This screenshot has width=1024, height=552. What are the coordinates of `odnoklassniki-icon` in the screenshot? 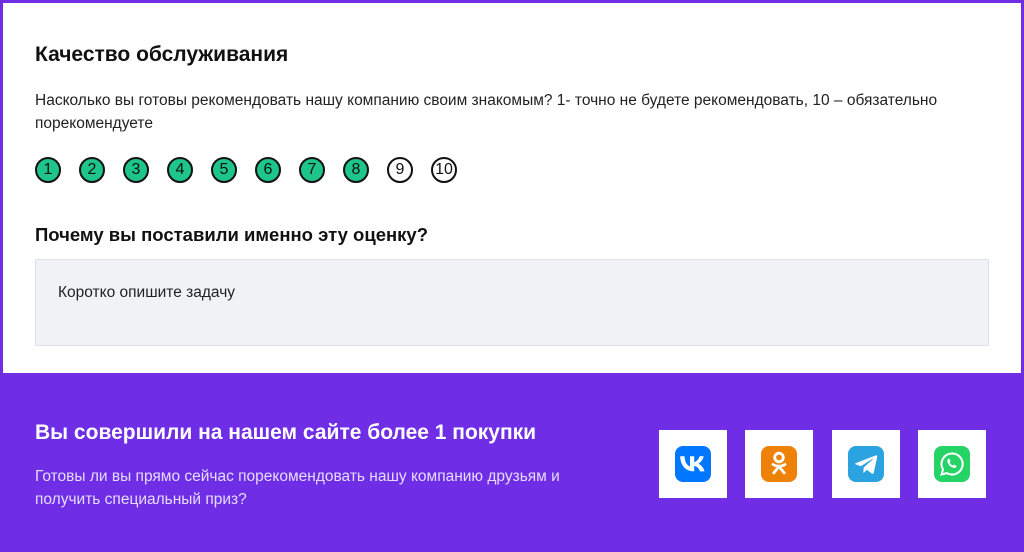 It's located at (779, 464).